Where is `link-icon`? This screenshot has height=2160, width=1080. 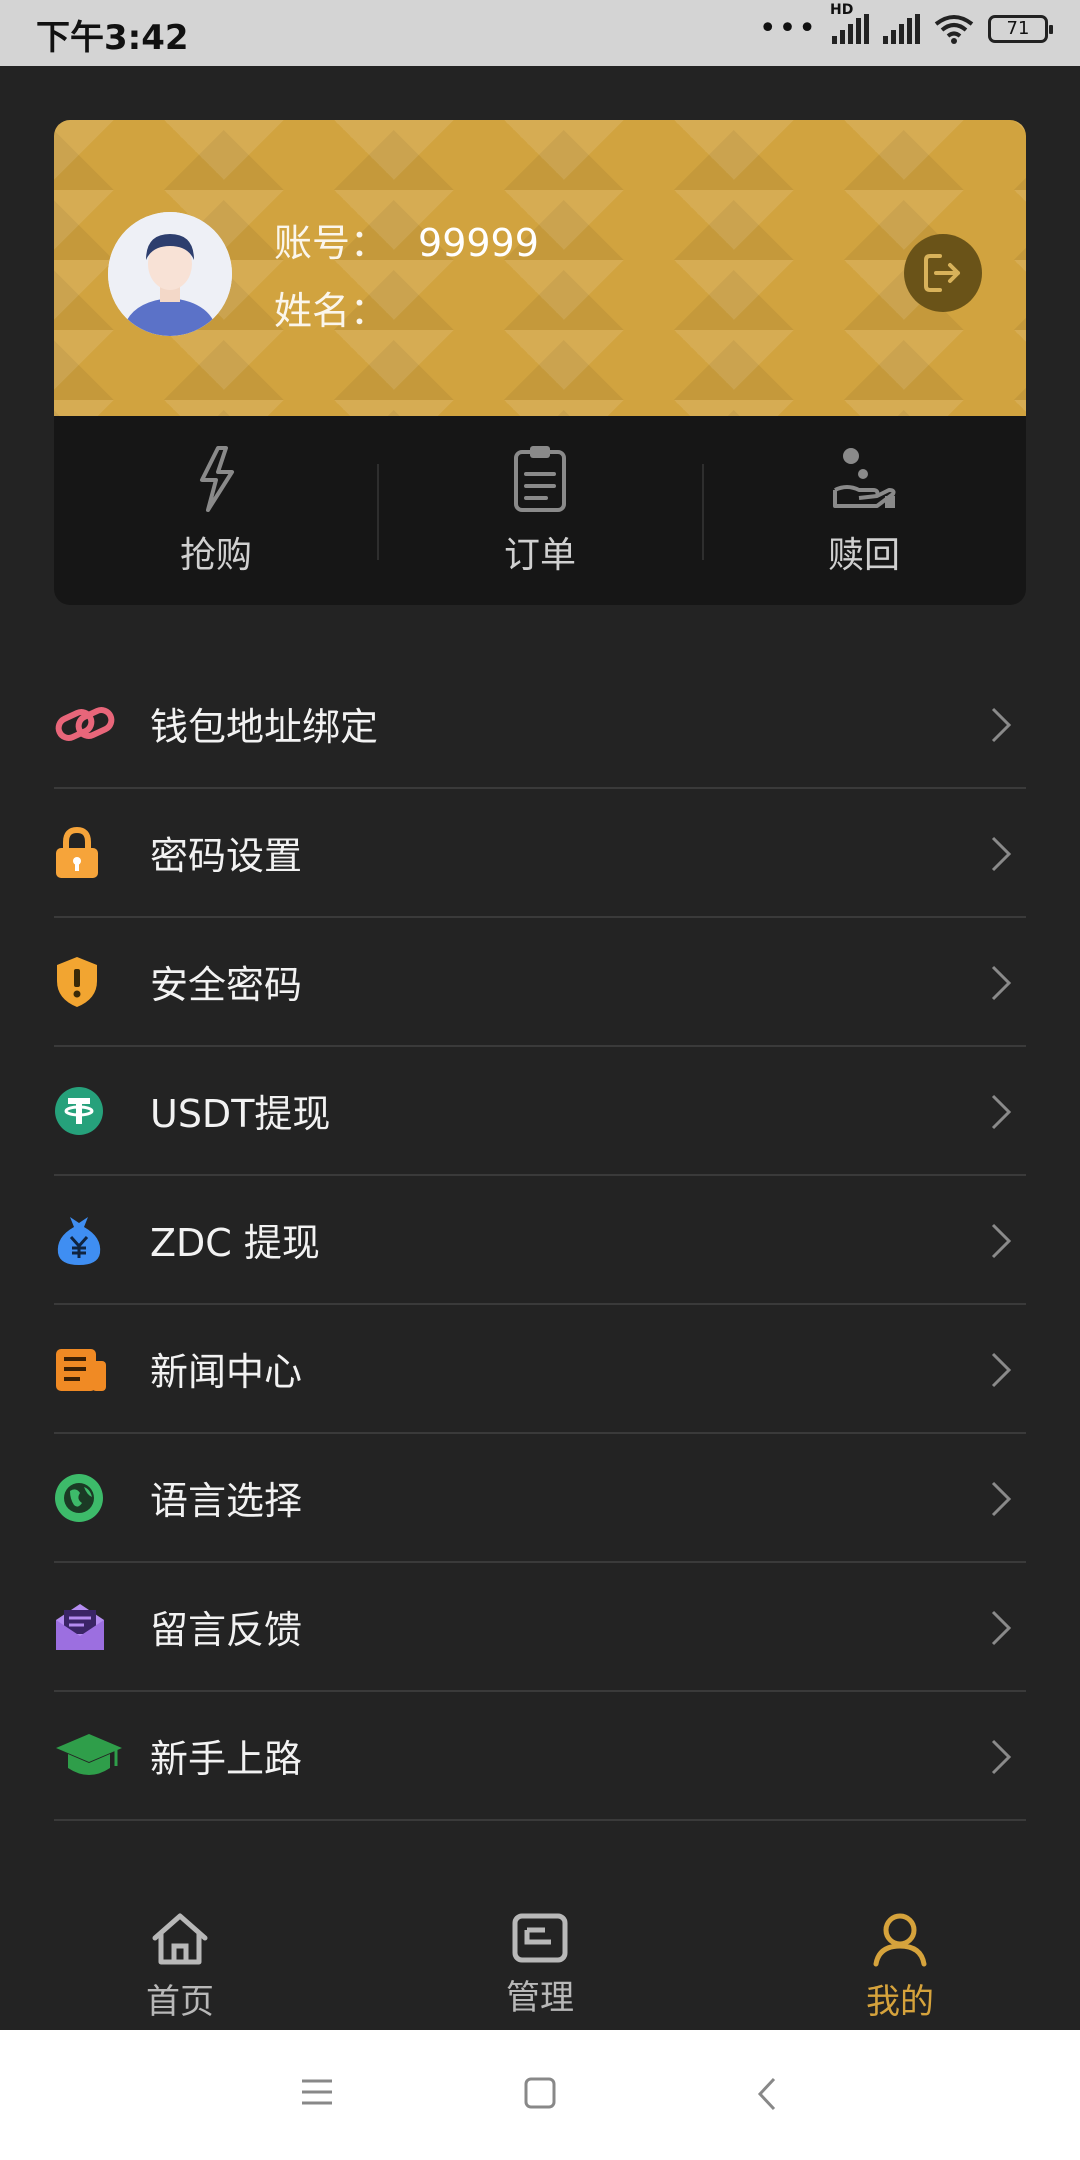 link-icon is located at coordinates (85, 723).